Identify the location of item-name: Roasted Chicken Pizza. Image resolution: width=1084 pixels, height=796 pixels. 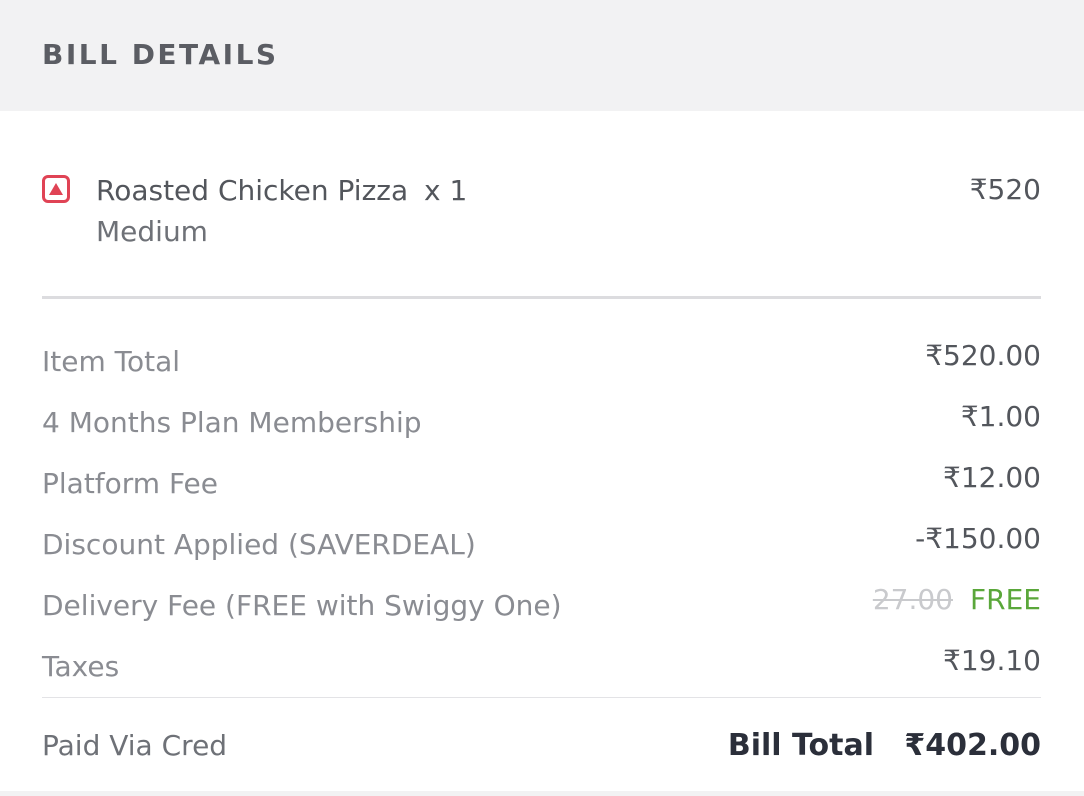
(252, 190).